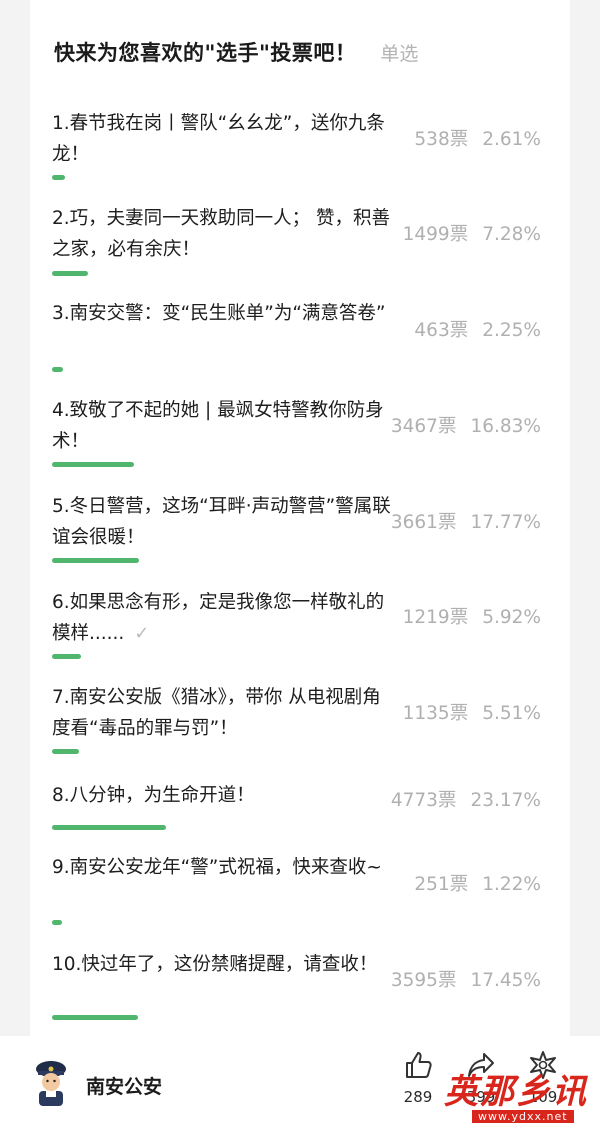 This screenshot has height=1130, width=600. What do you see at coordinates (511, 617) in the screenshot?
I see `vote-percent: 5.92%` at bounding box center [511, 617].